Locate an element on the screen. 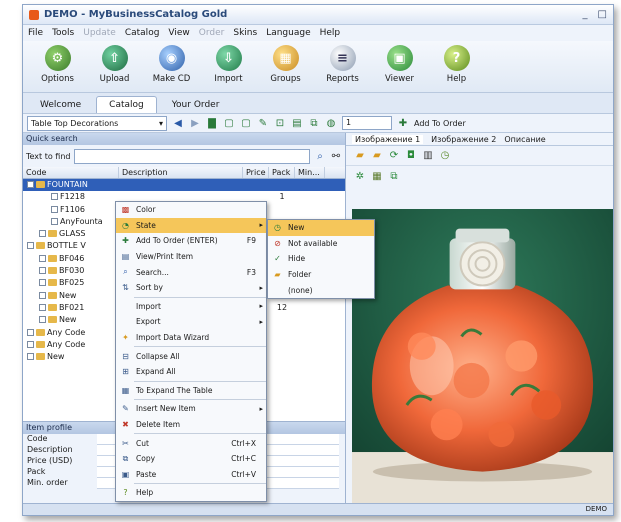  menu-item-expand-all: ⊞ Expand All is located at coordinates (191, 372).